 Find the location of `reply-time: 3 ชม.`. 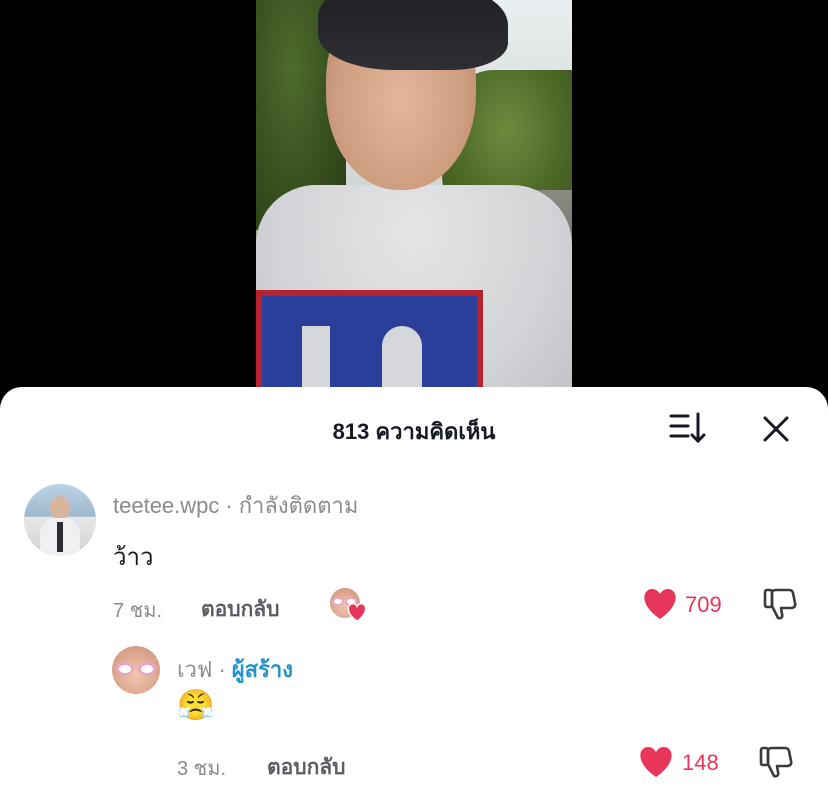

reply-time: 3 ชม. is located at coordinates (201, 769).